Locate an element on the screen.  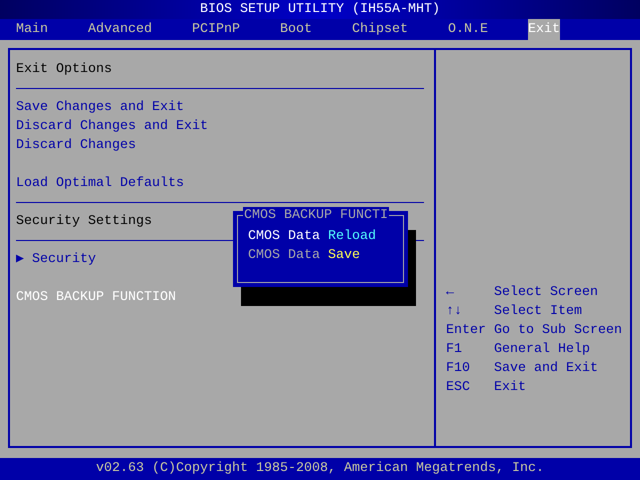
help-text: General Help is located at coordinates (542, 350).